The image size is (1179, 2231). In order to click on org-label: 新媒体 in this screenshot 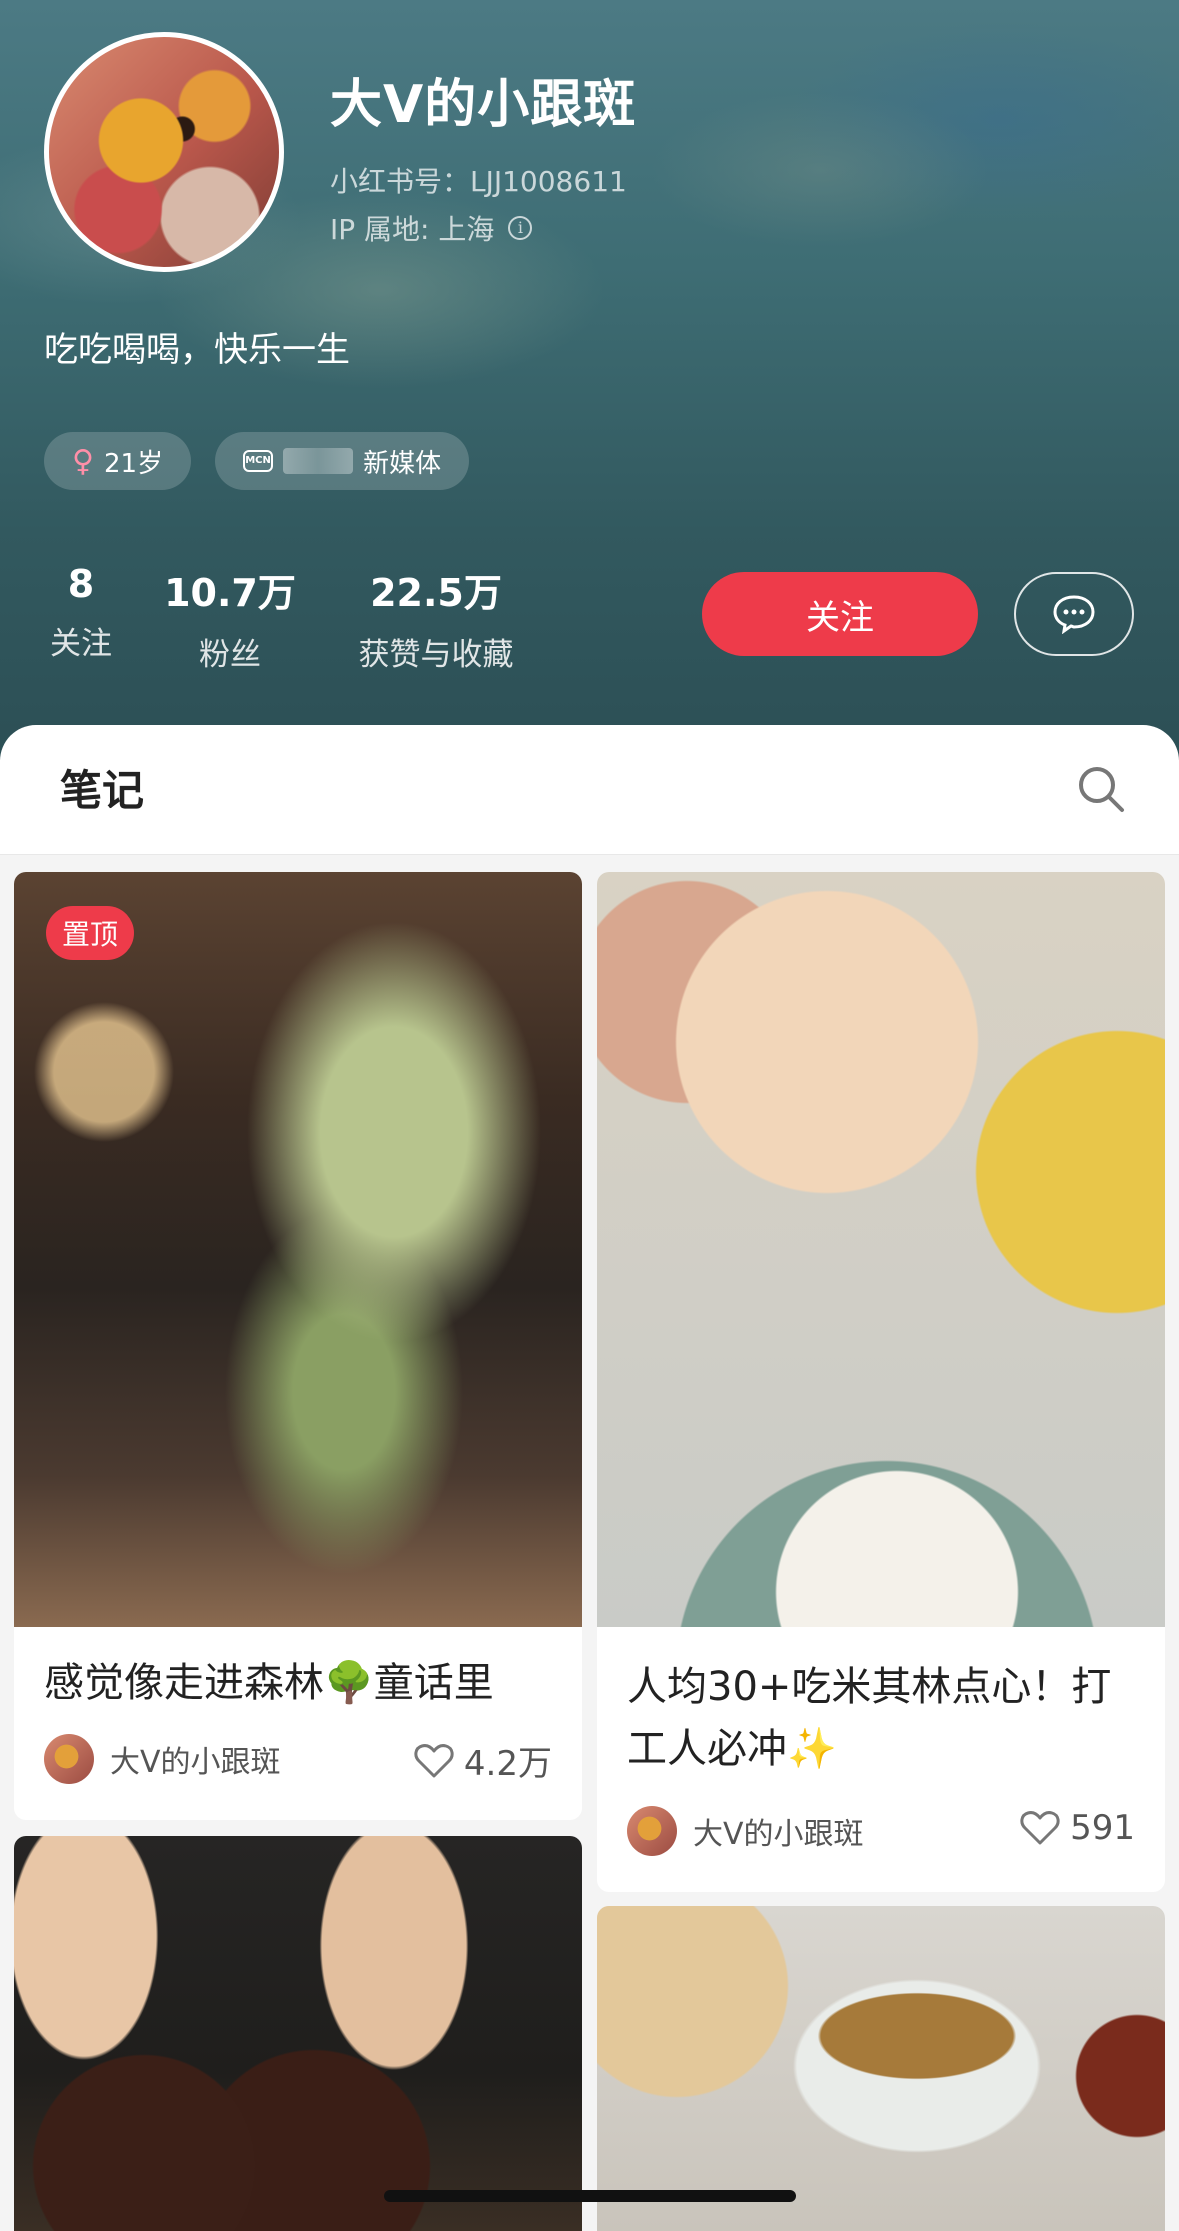, I will do `click(402, 463)`.